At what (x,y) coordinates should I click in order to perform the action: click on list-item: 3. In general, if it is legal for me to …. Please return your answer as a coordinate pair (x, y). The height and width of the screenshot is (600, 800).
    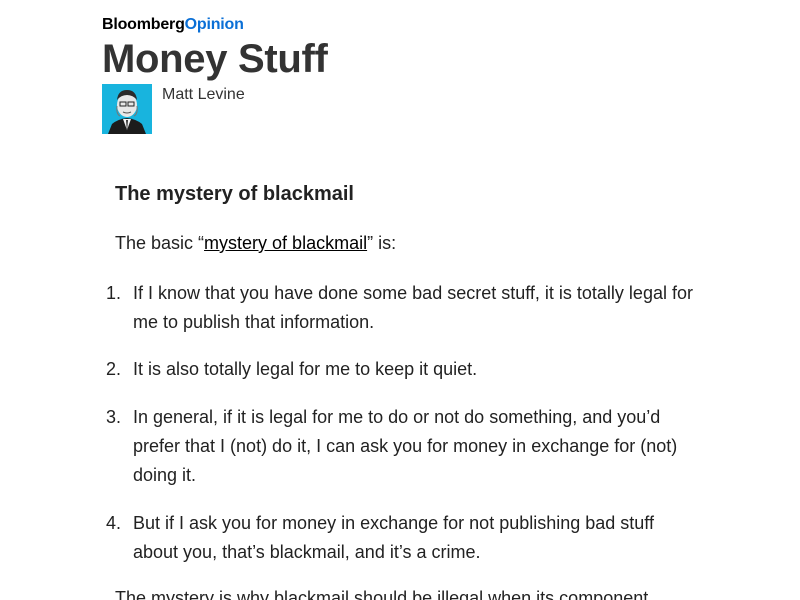
    Looking at the image, I should click on (406, 446).